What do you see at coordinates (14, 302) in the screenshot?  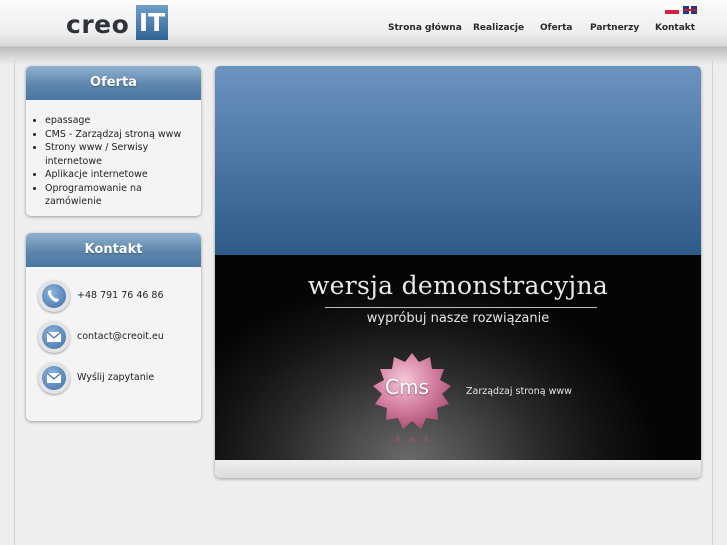 I see `page-frame-left` at bounding box center [14, 302].